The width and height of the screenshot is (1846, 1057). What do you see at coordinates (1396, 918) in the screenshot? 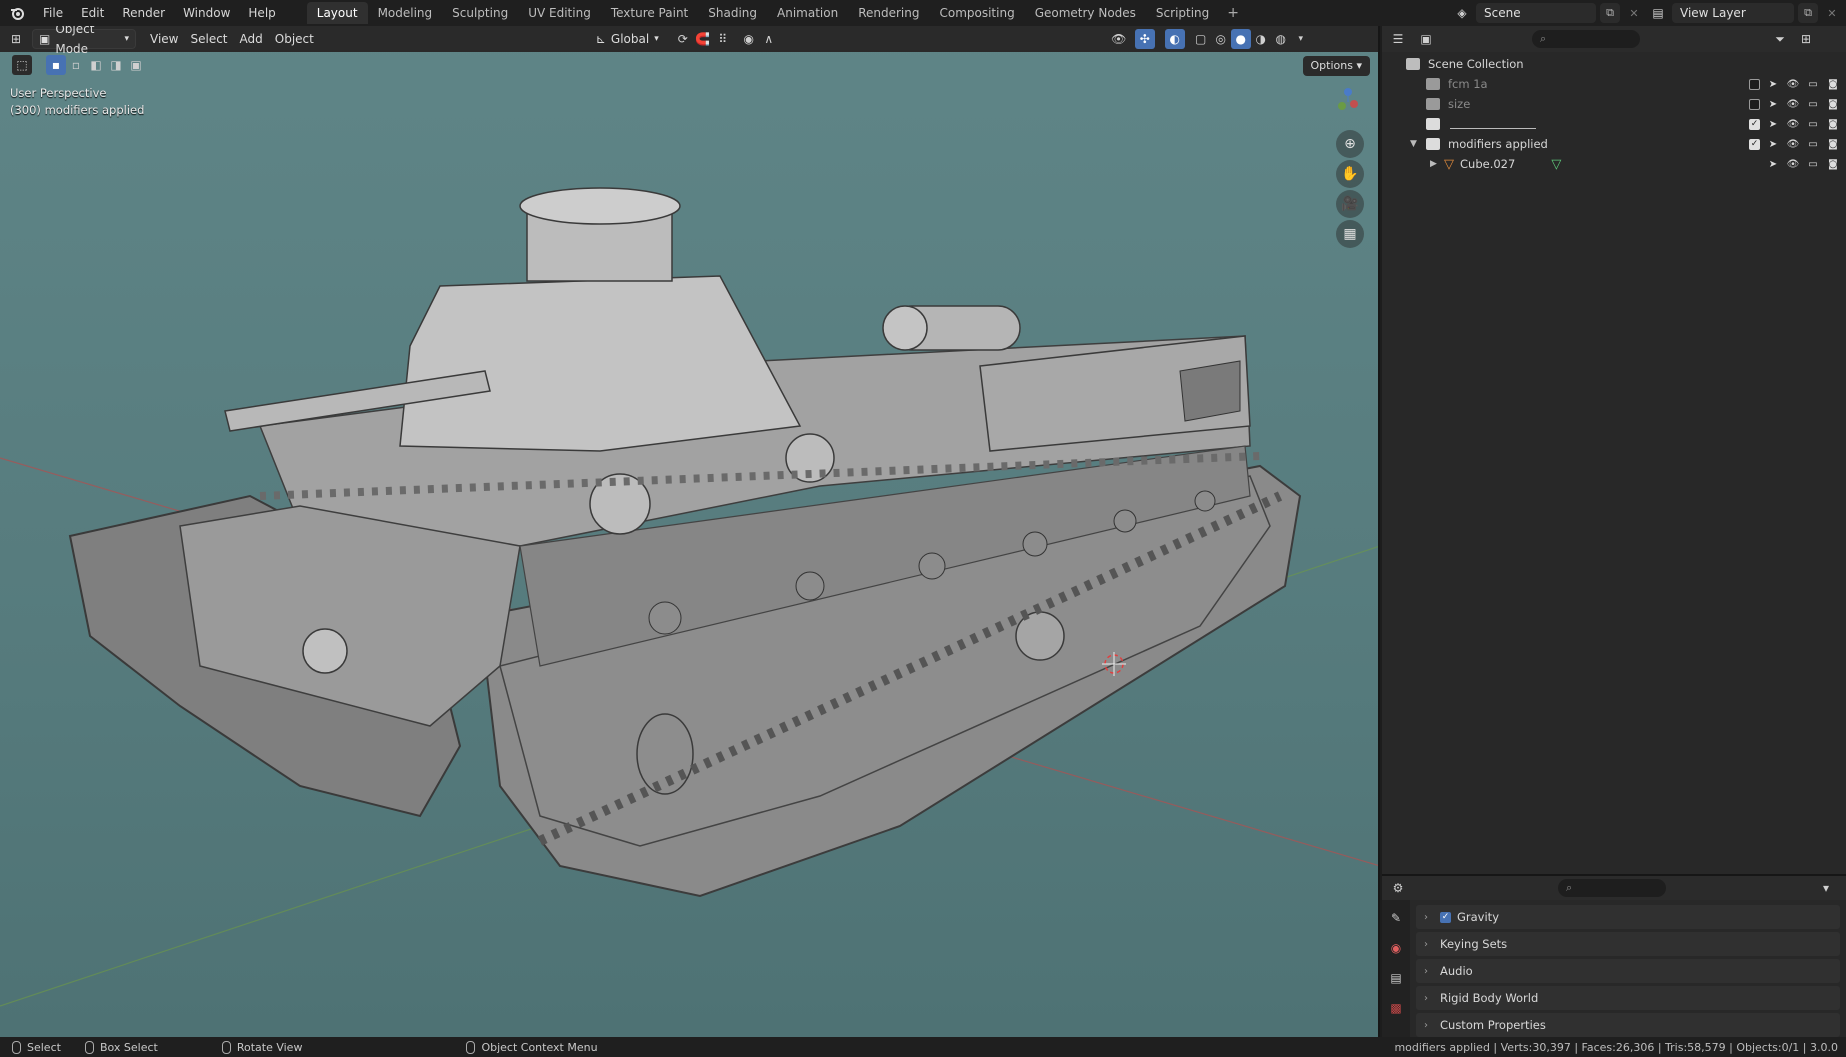
I see `tool-tab-icon: ✎` at bounding box center [1396, 918].